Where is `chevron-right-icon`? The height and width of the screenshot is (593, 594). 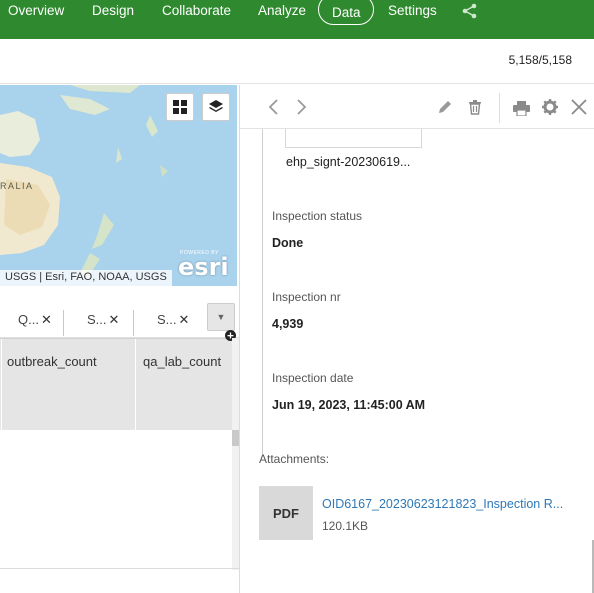
chevron-right-icon is located at coordinates (302, 107).